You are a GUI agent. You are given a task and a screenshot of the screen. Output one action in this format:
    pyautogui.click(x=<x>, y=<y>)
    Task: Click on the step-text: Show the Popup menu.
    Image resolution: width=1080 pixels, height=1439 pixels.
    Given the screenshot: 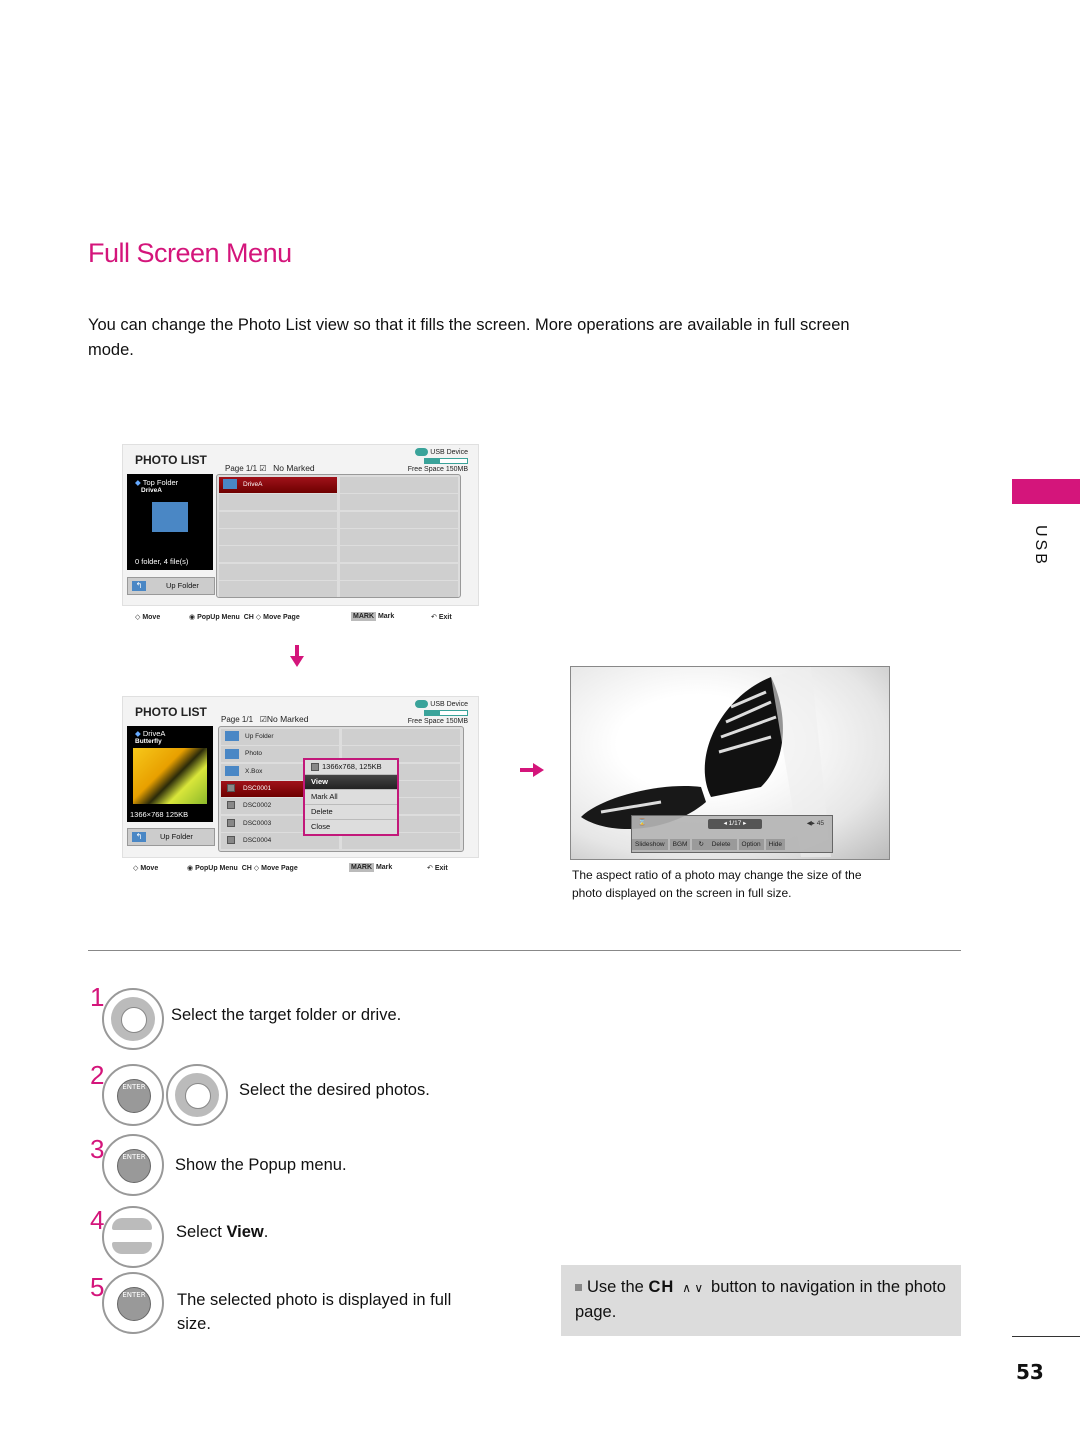 What is the action you would take?
    pyautogui.click(x=261, y=1165)
    